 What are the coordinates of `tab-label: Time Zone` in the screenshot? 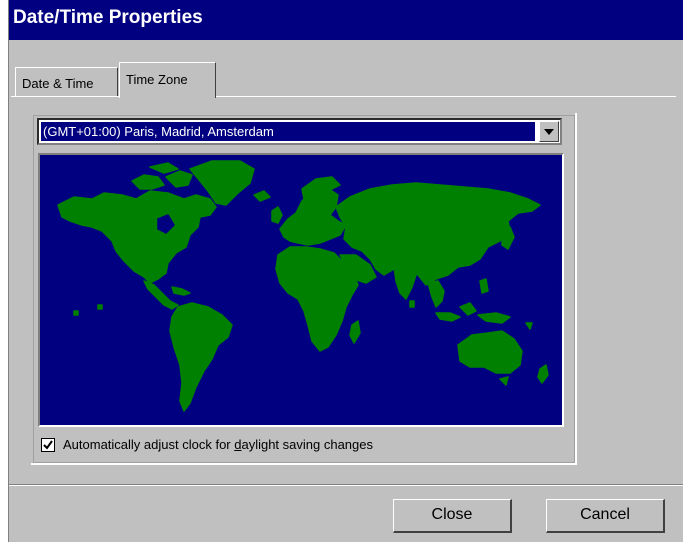 It's located at (157, 79).